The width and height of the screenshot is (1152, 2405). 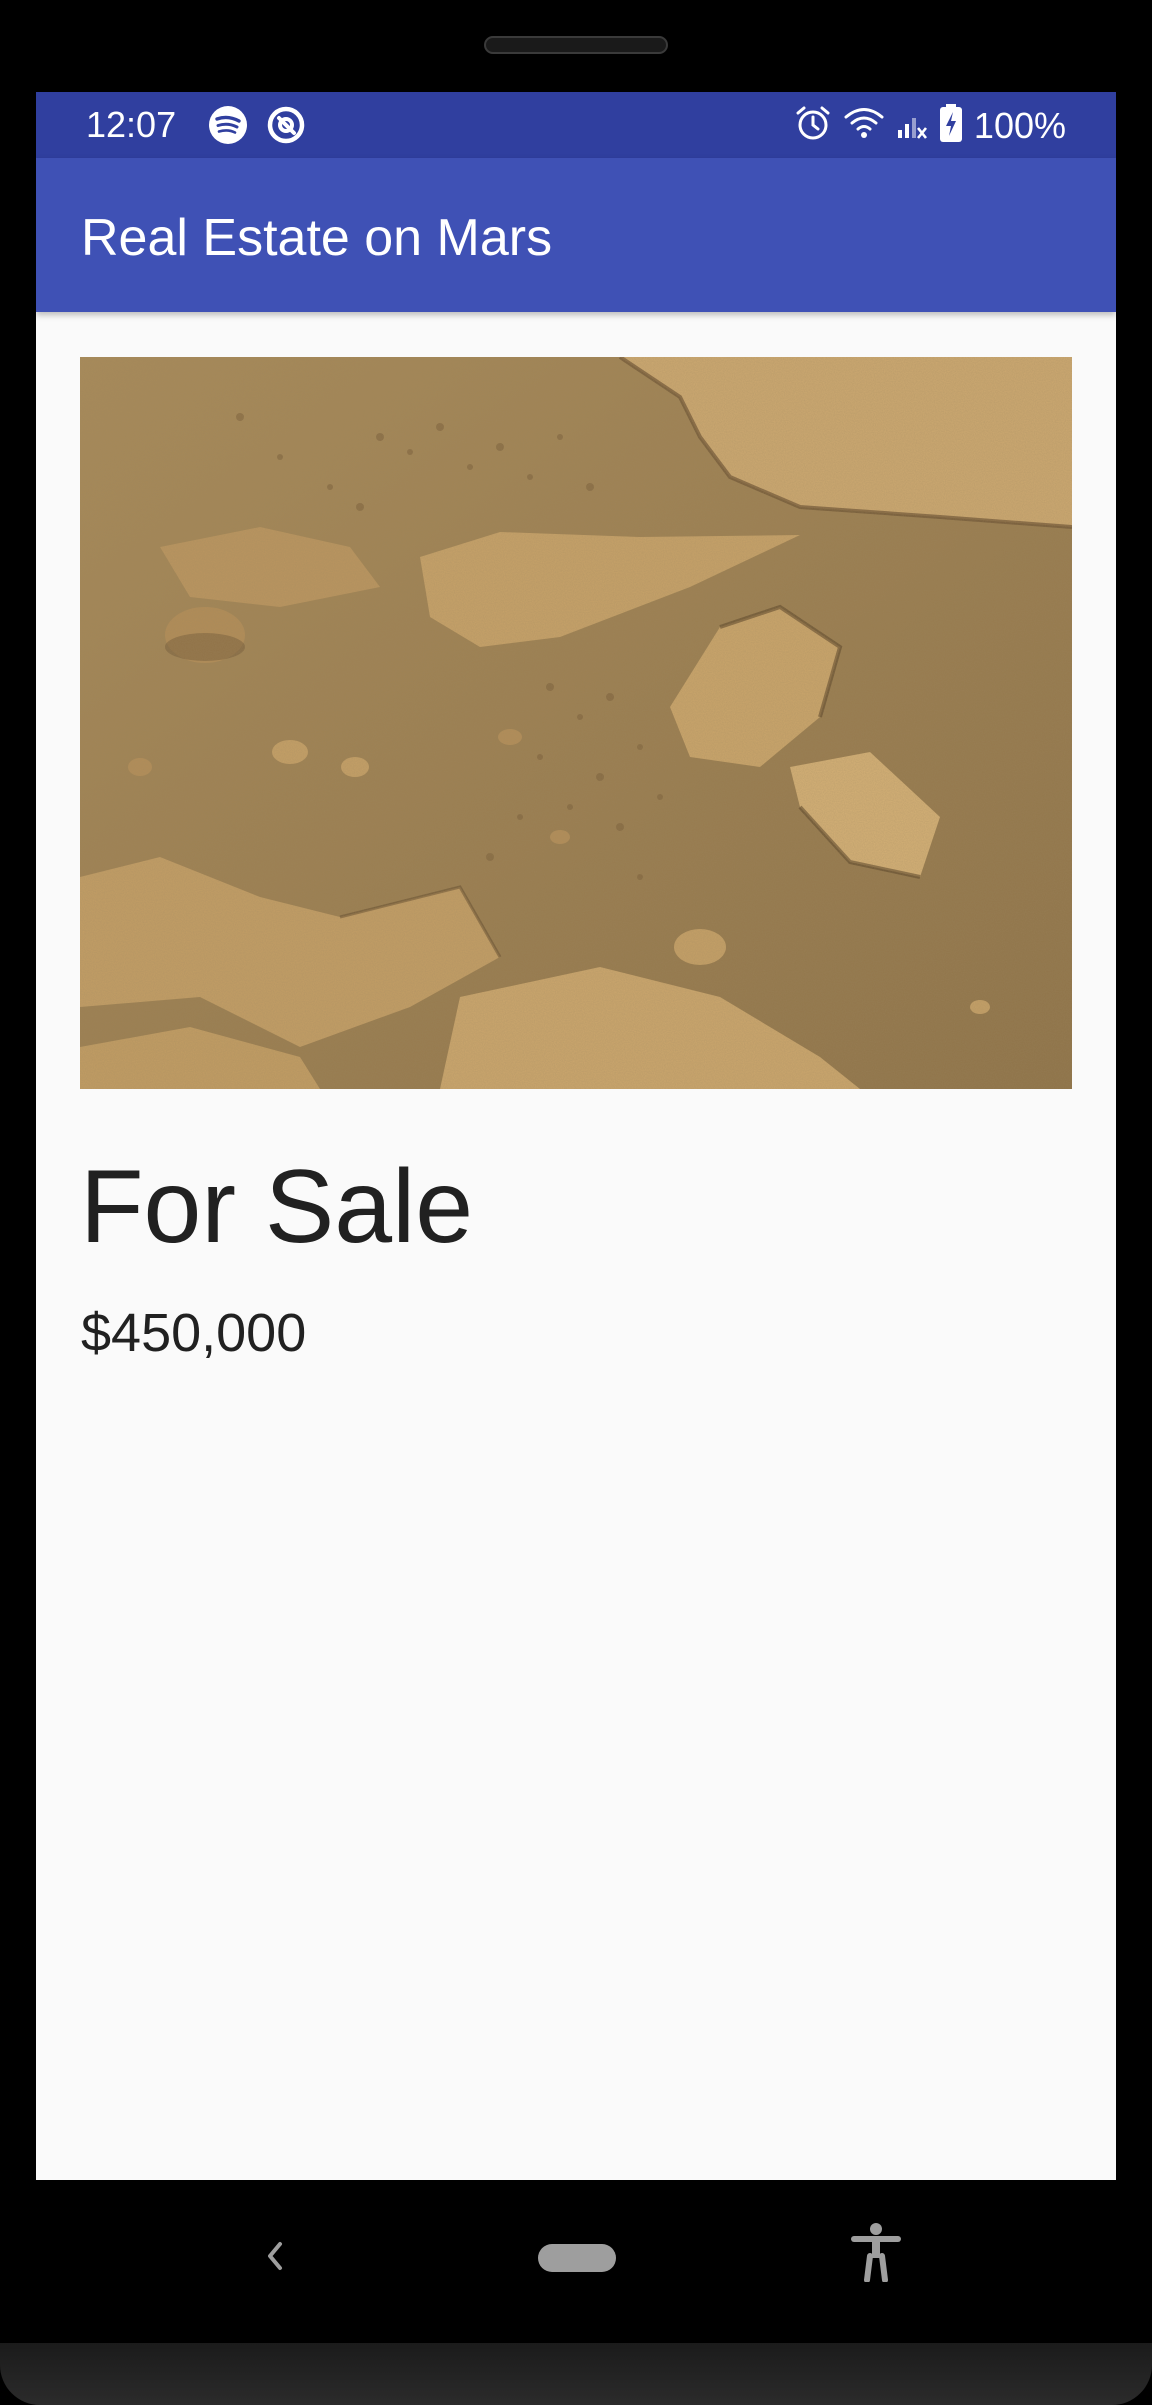 I want to click on device-bottom-edge, so click(x=576, y=2374).